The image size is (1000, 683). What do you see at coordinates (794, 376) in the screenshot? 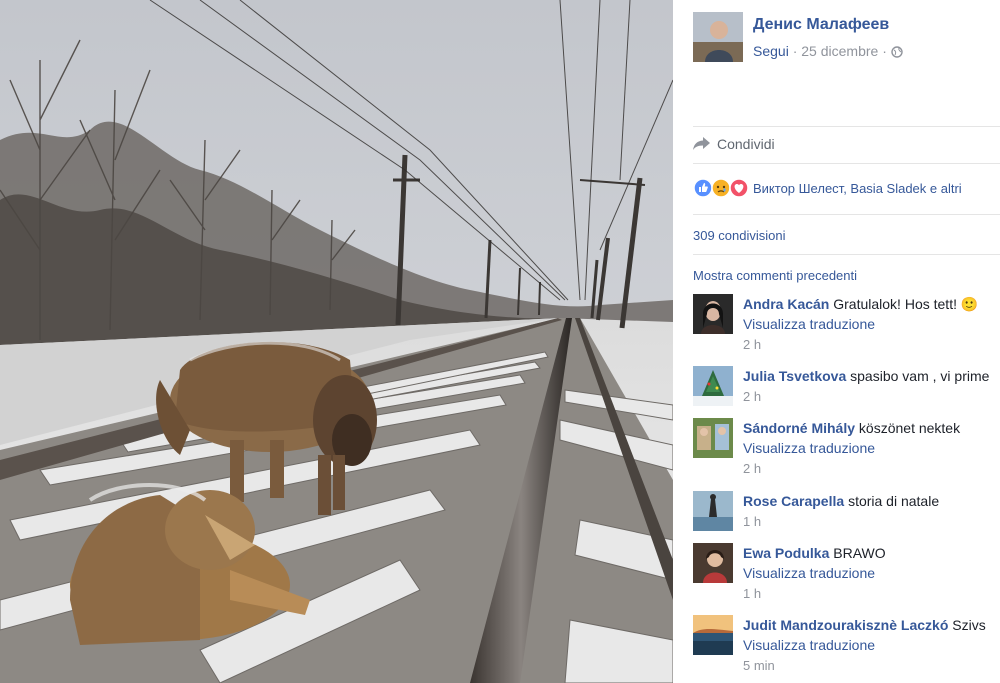
I see `commenter-name: Julia Tsvetkova` at bounding box center [794, 376].